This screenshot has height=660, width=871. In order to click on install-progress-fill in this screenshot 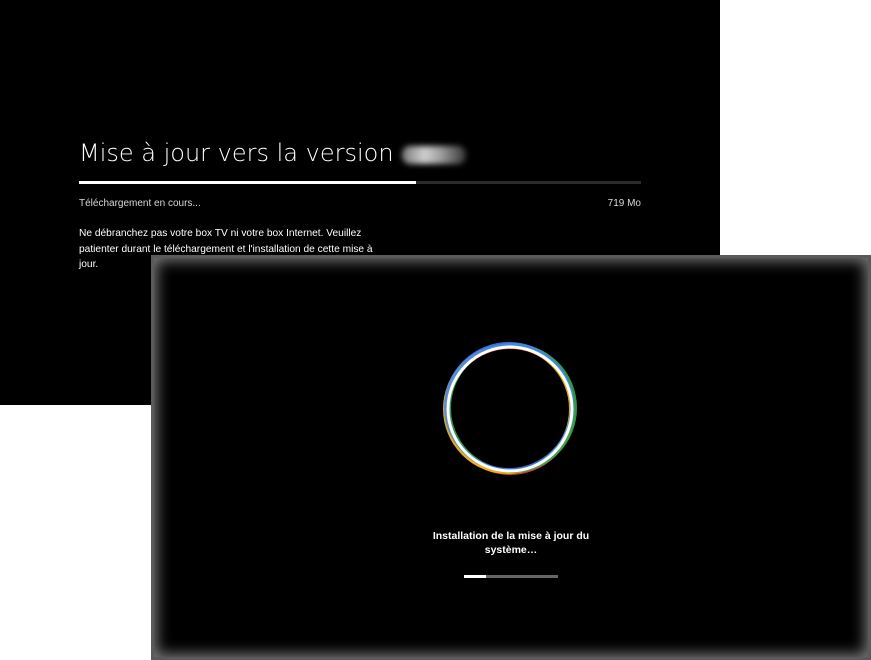, I will do `click(475, 576)`.